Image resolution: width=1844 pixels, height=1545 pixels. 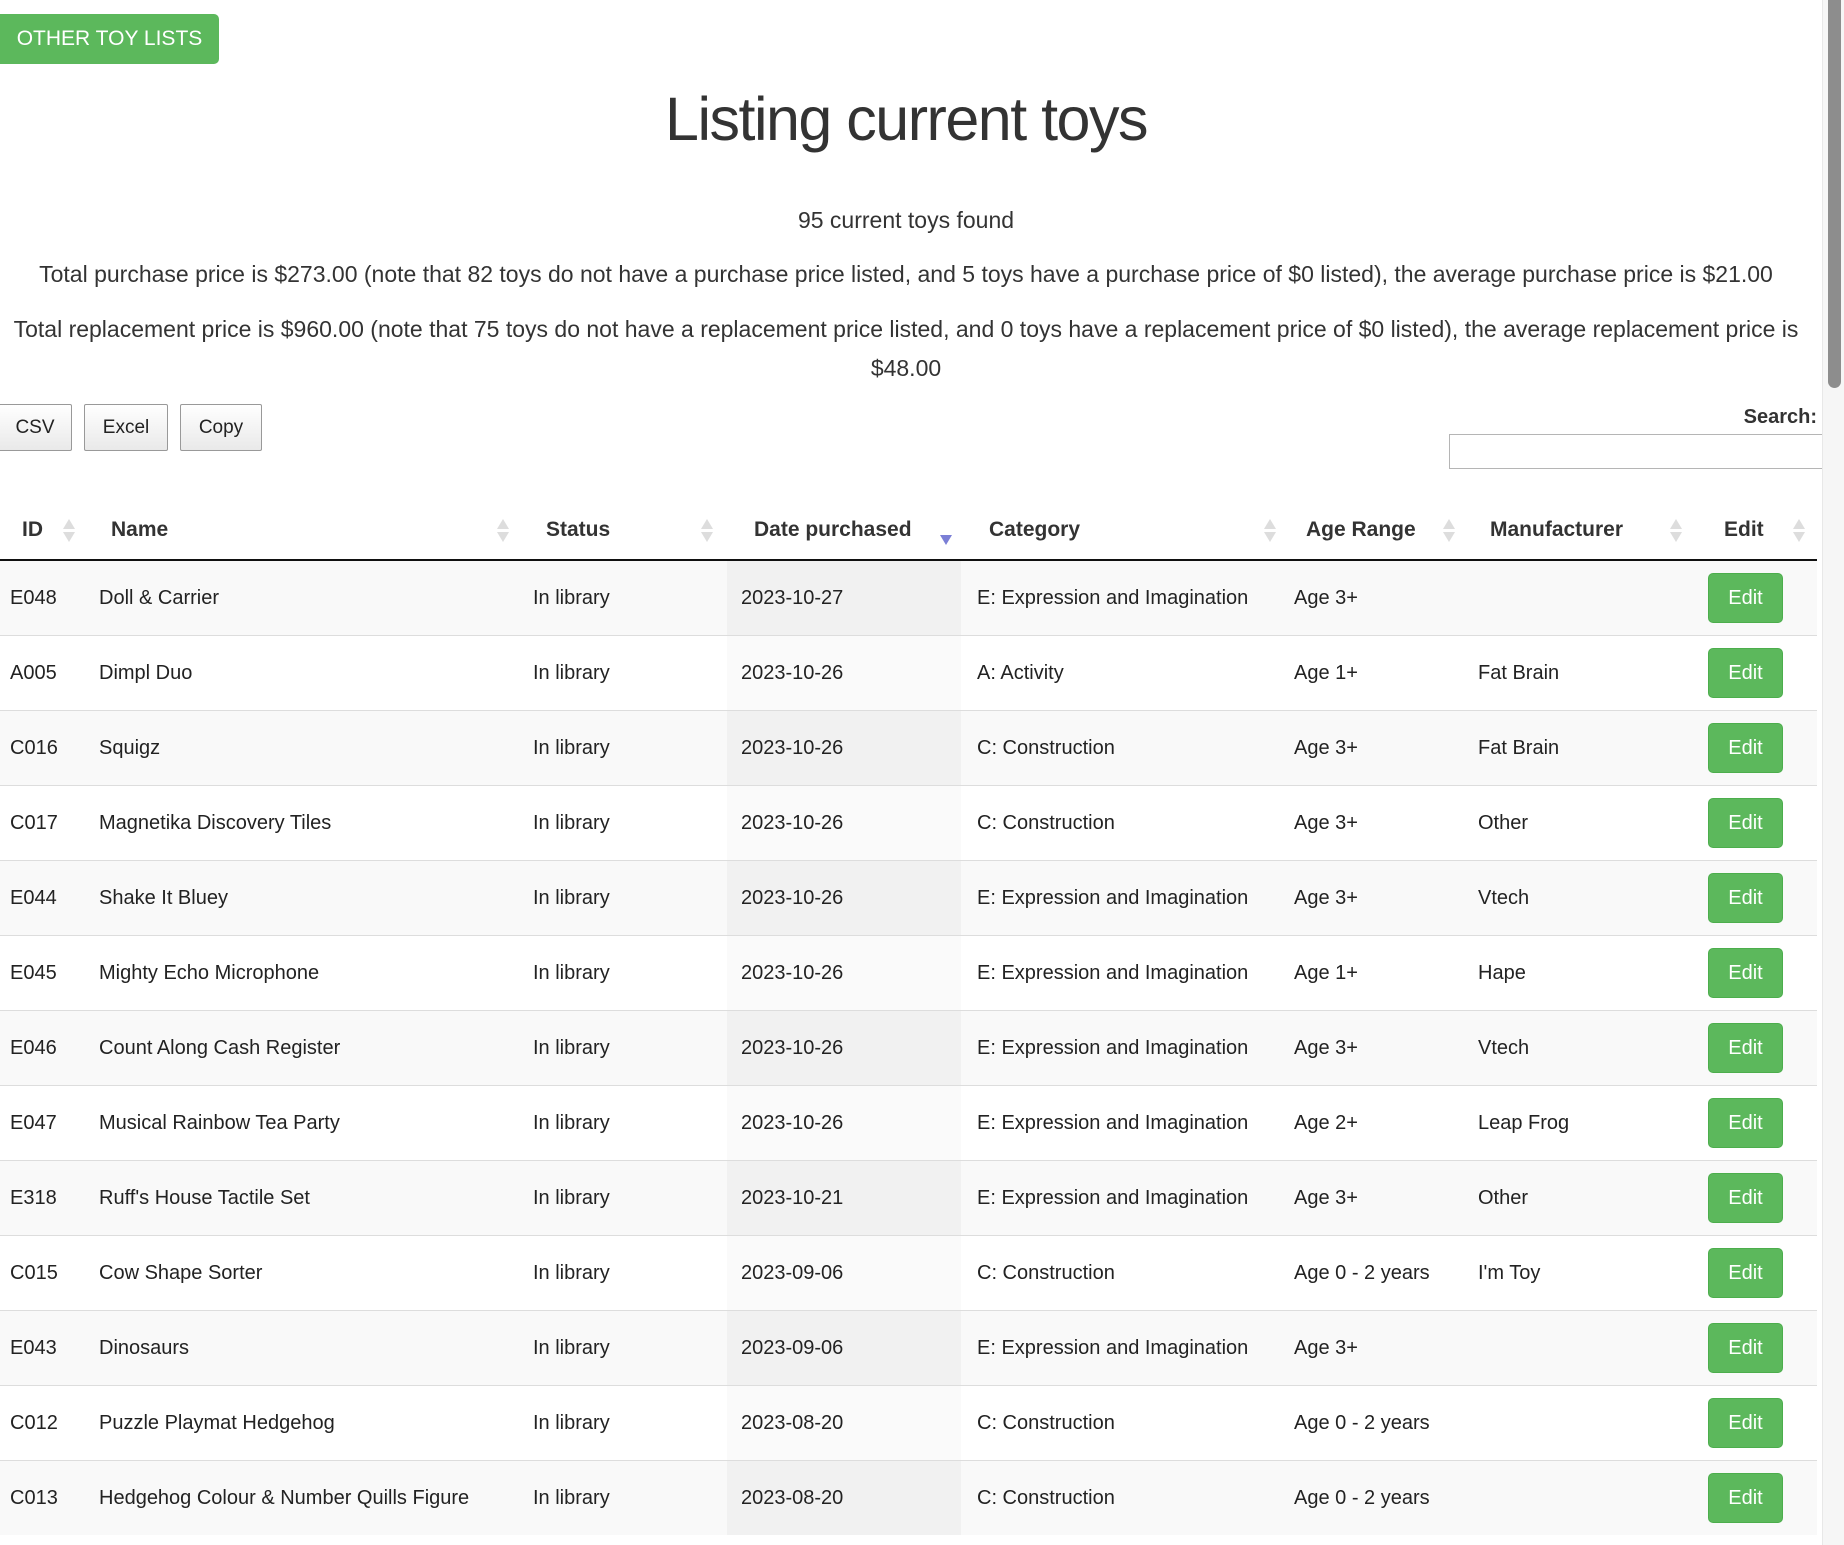 What do you see at coordinates (1375, 530) in the screenshot?
I see `column-header-age-range: Age Range` at bounding box center [1375, 530].